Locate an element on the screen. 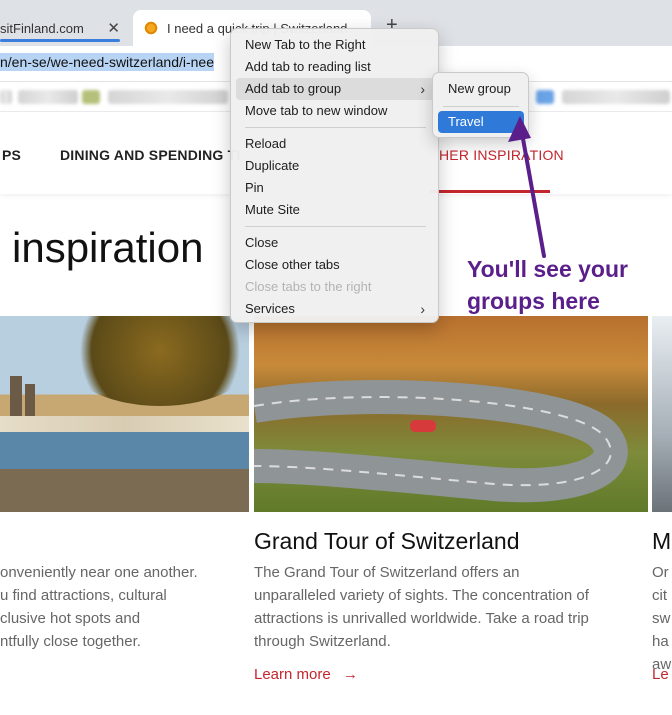 The height and width of the screenshot is (715, 672). menu-item-label: Add tab to reading list is located at coordinates (308, 66).